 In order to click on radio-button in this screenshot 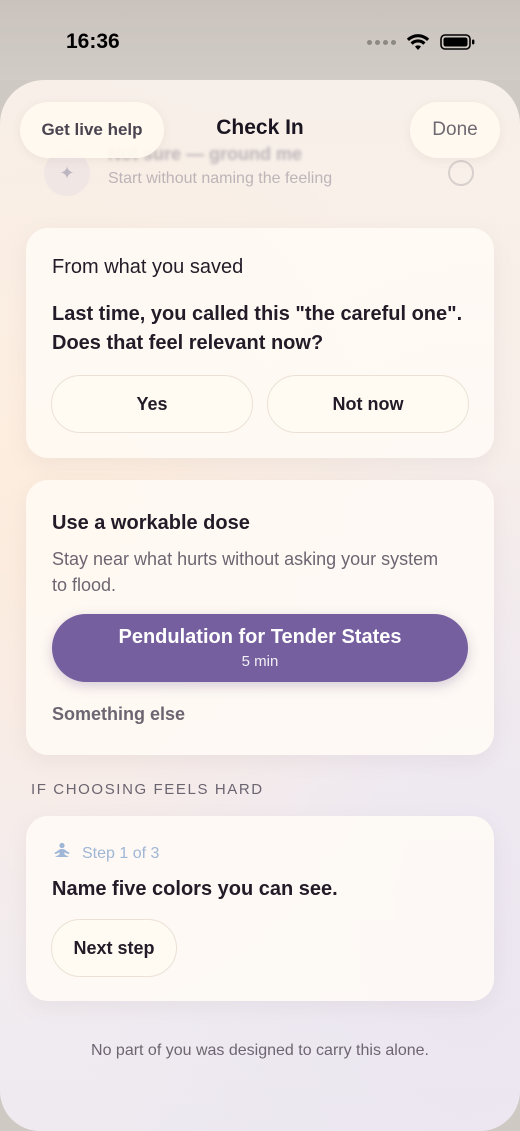, I will do `click(461, 173)`.